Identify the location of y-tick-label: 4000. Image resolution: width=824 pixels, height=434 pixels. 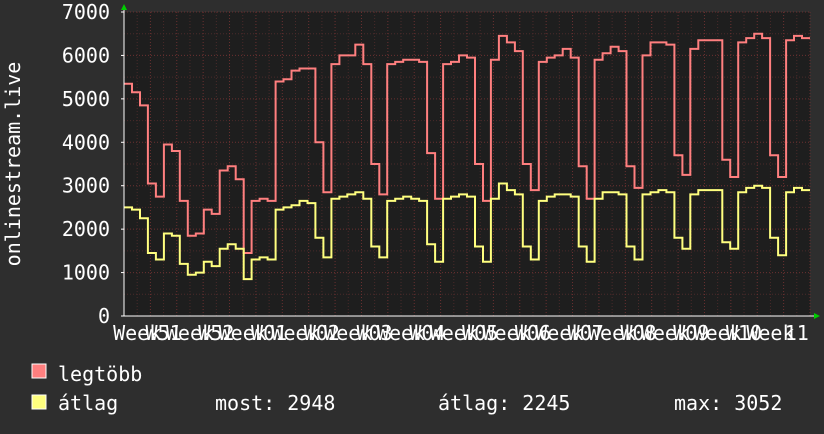
(86, 142).